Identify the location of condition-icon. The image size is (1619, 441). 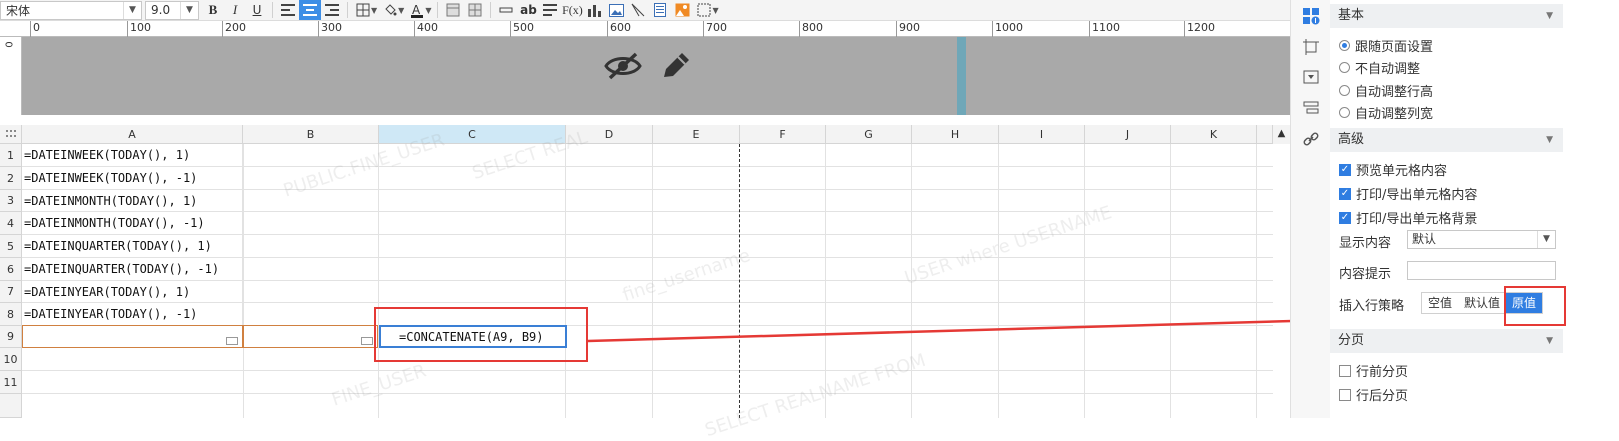
(1311, 108).